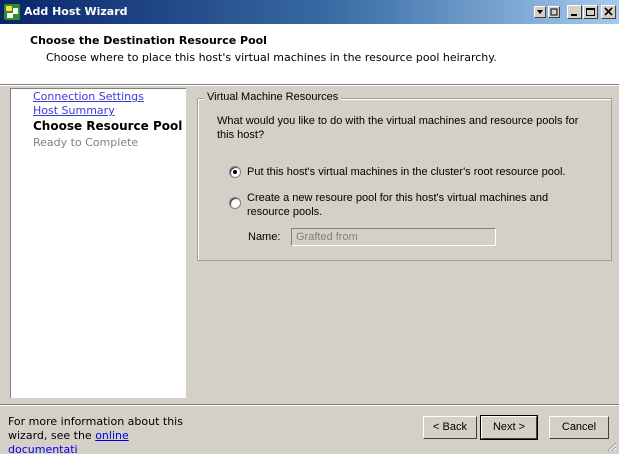  What do you see at coordinates (86, 142) in the screenshot?
I see `step-ready-to-complete: Ready to Complete` at bounding box center [86, 142].